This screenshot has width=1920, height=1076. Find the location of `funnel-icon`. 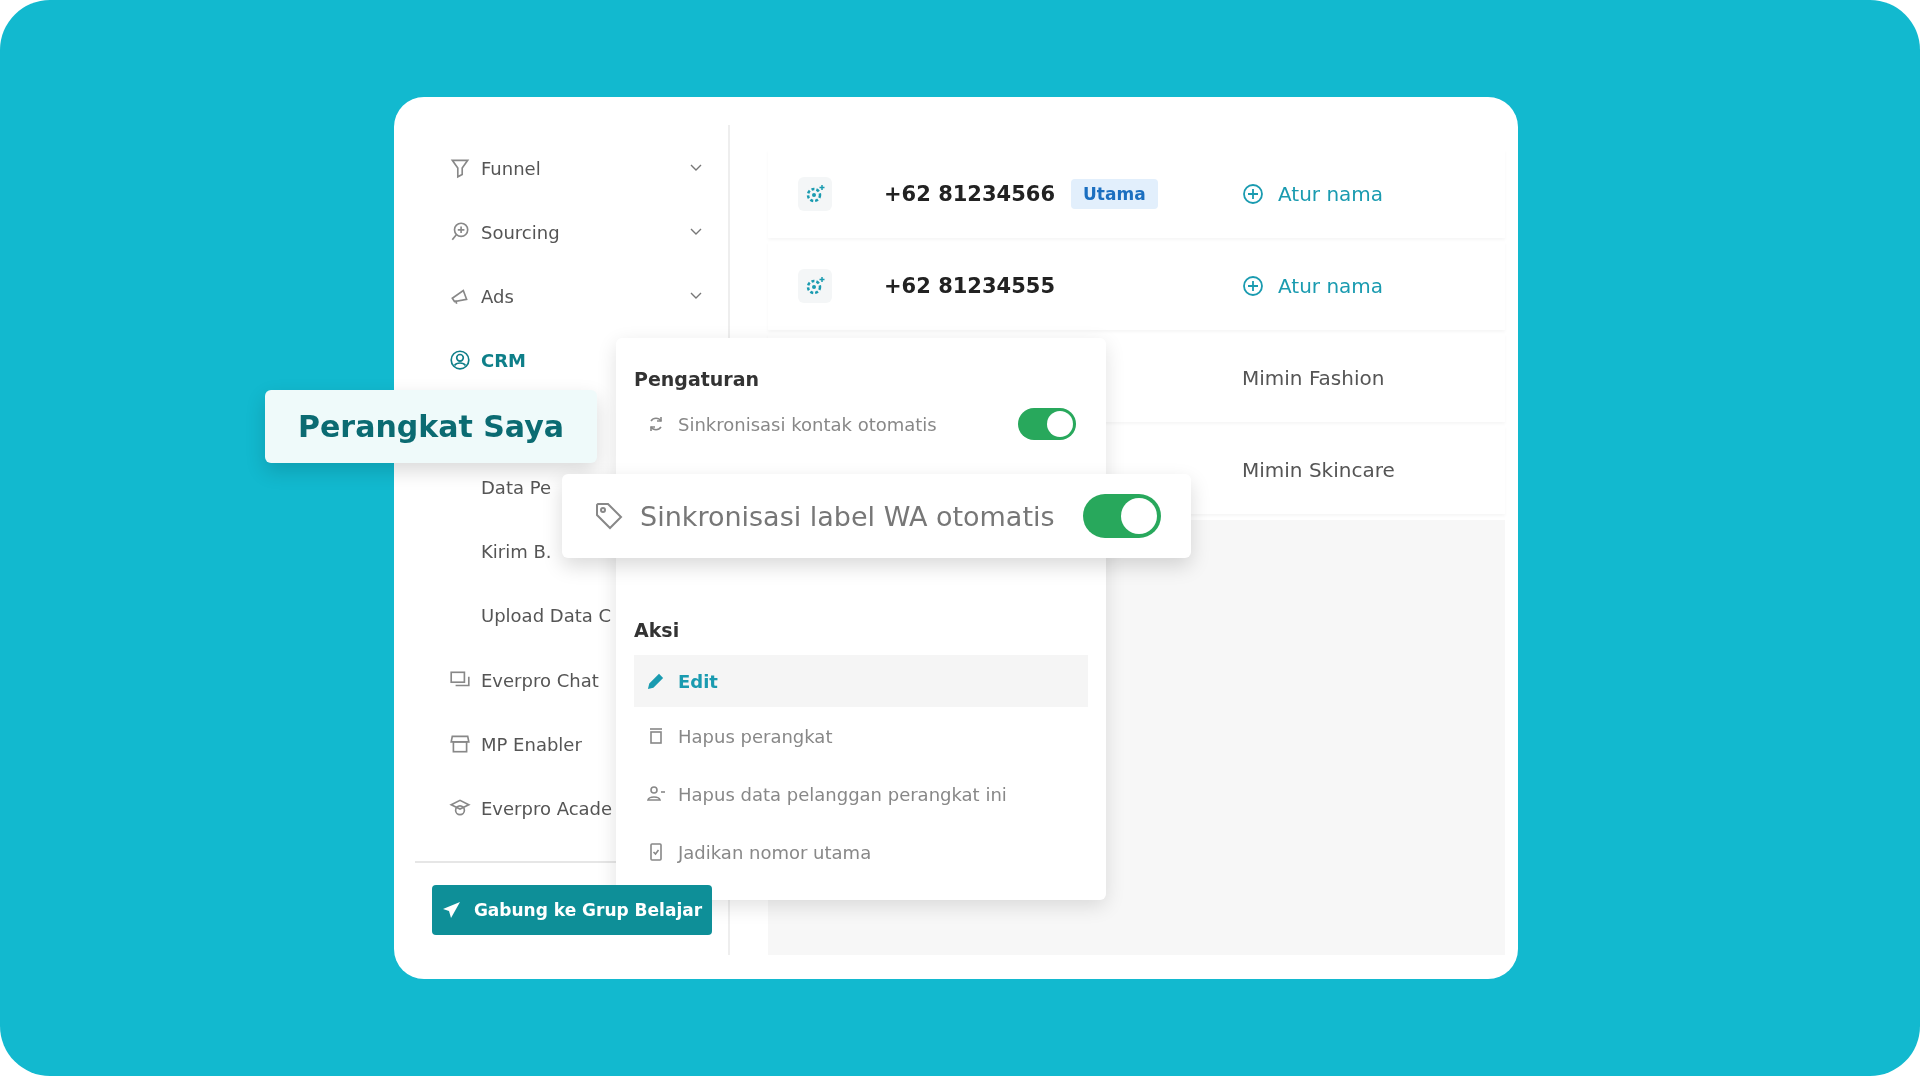

funnel-icon is located at coordinates (460, 168).